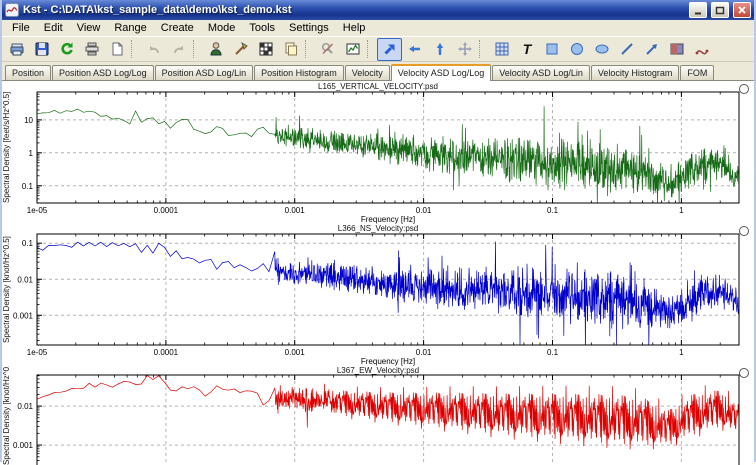 This screenshot has height=465, width=756. I want to click on menu-item-file: File, so click(21, 28).